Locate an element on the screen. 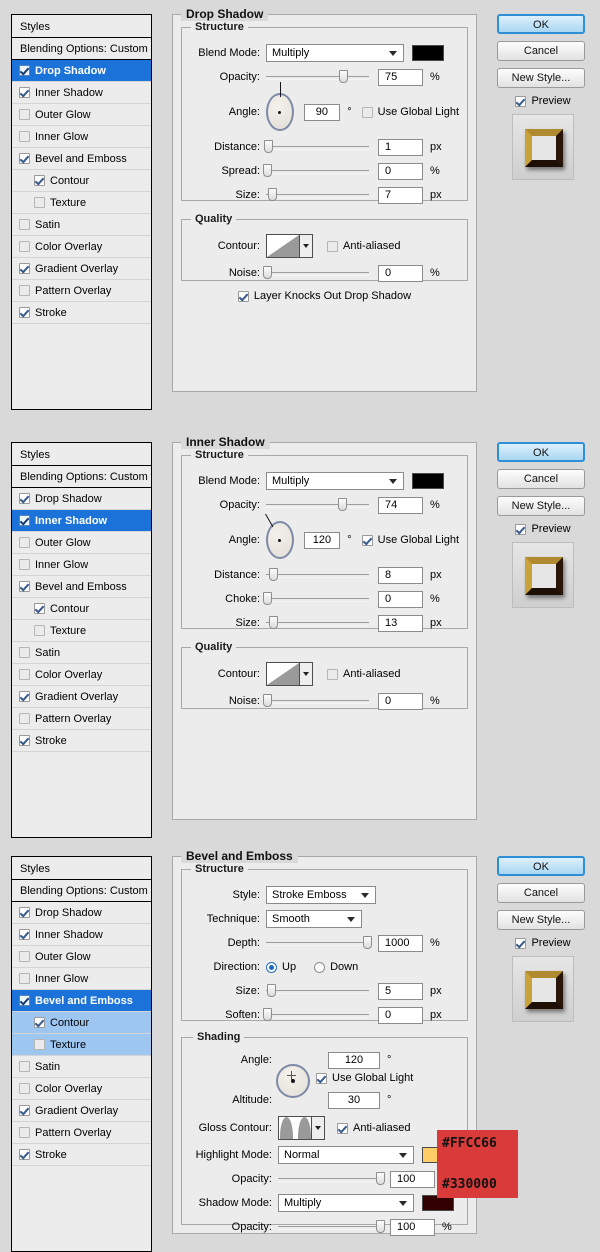 The image size is (600, 1252). highlight-opacity-slider is located at coordinates (331, 1179).